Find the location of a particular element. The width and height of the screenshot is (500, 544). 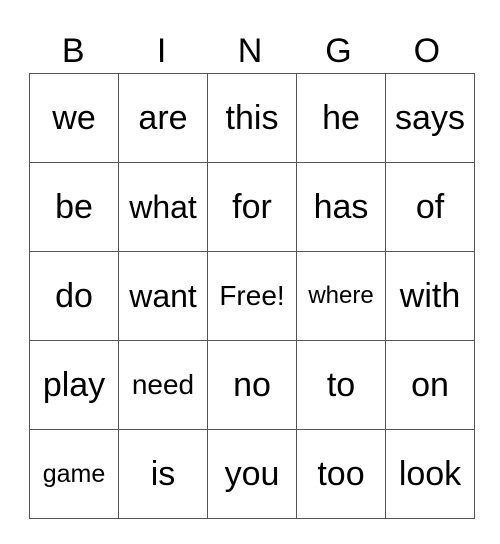

grid-row: play need no to on is located at coordinates (252, 385).